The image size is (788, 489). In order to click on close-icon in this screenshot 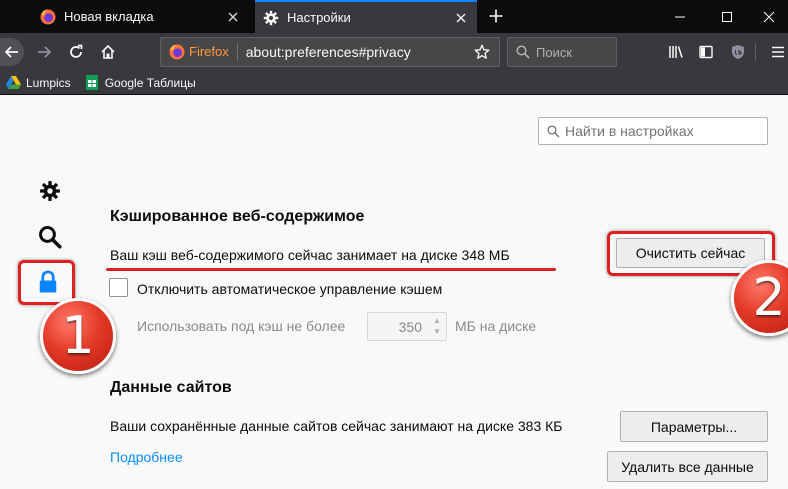, I will do `click(769, 16)`.